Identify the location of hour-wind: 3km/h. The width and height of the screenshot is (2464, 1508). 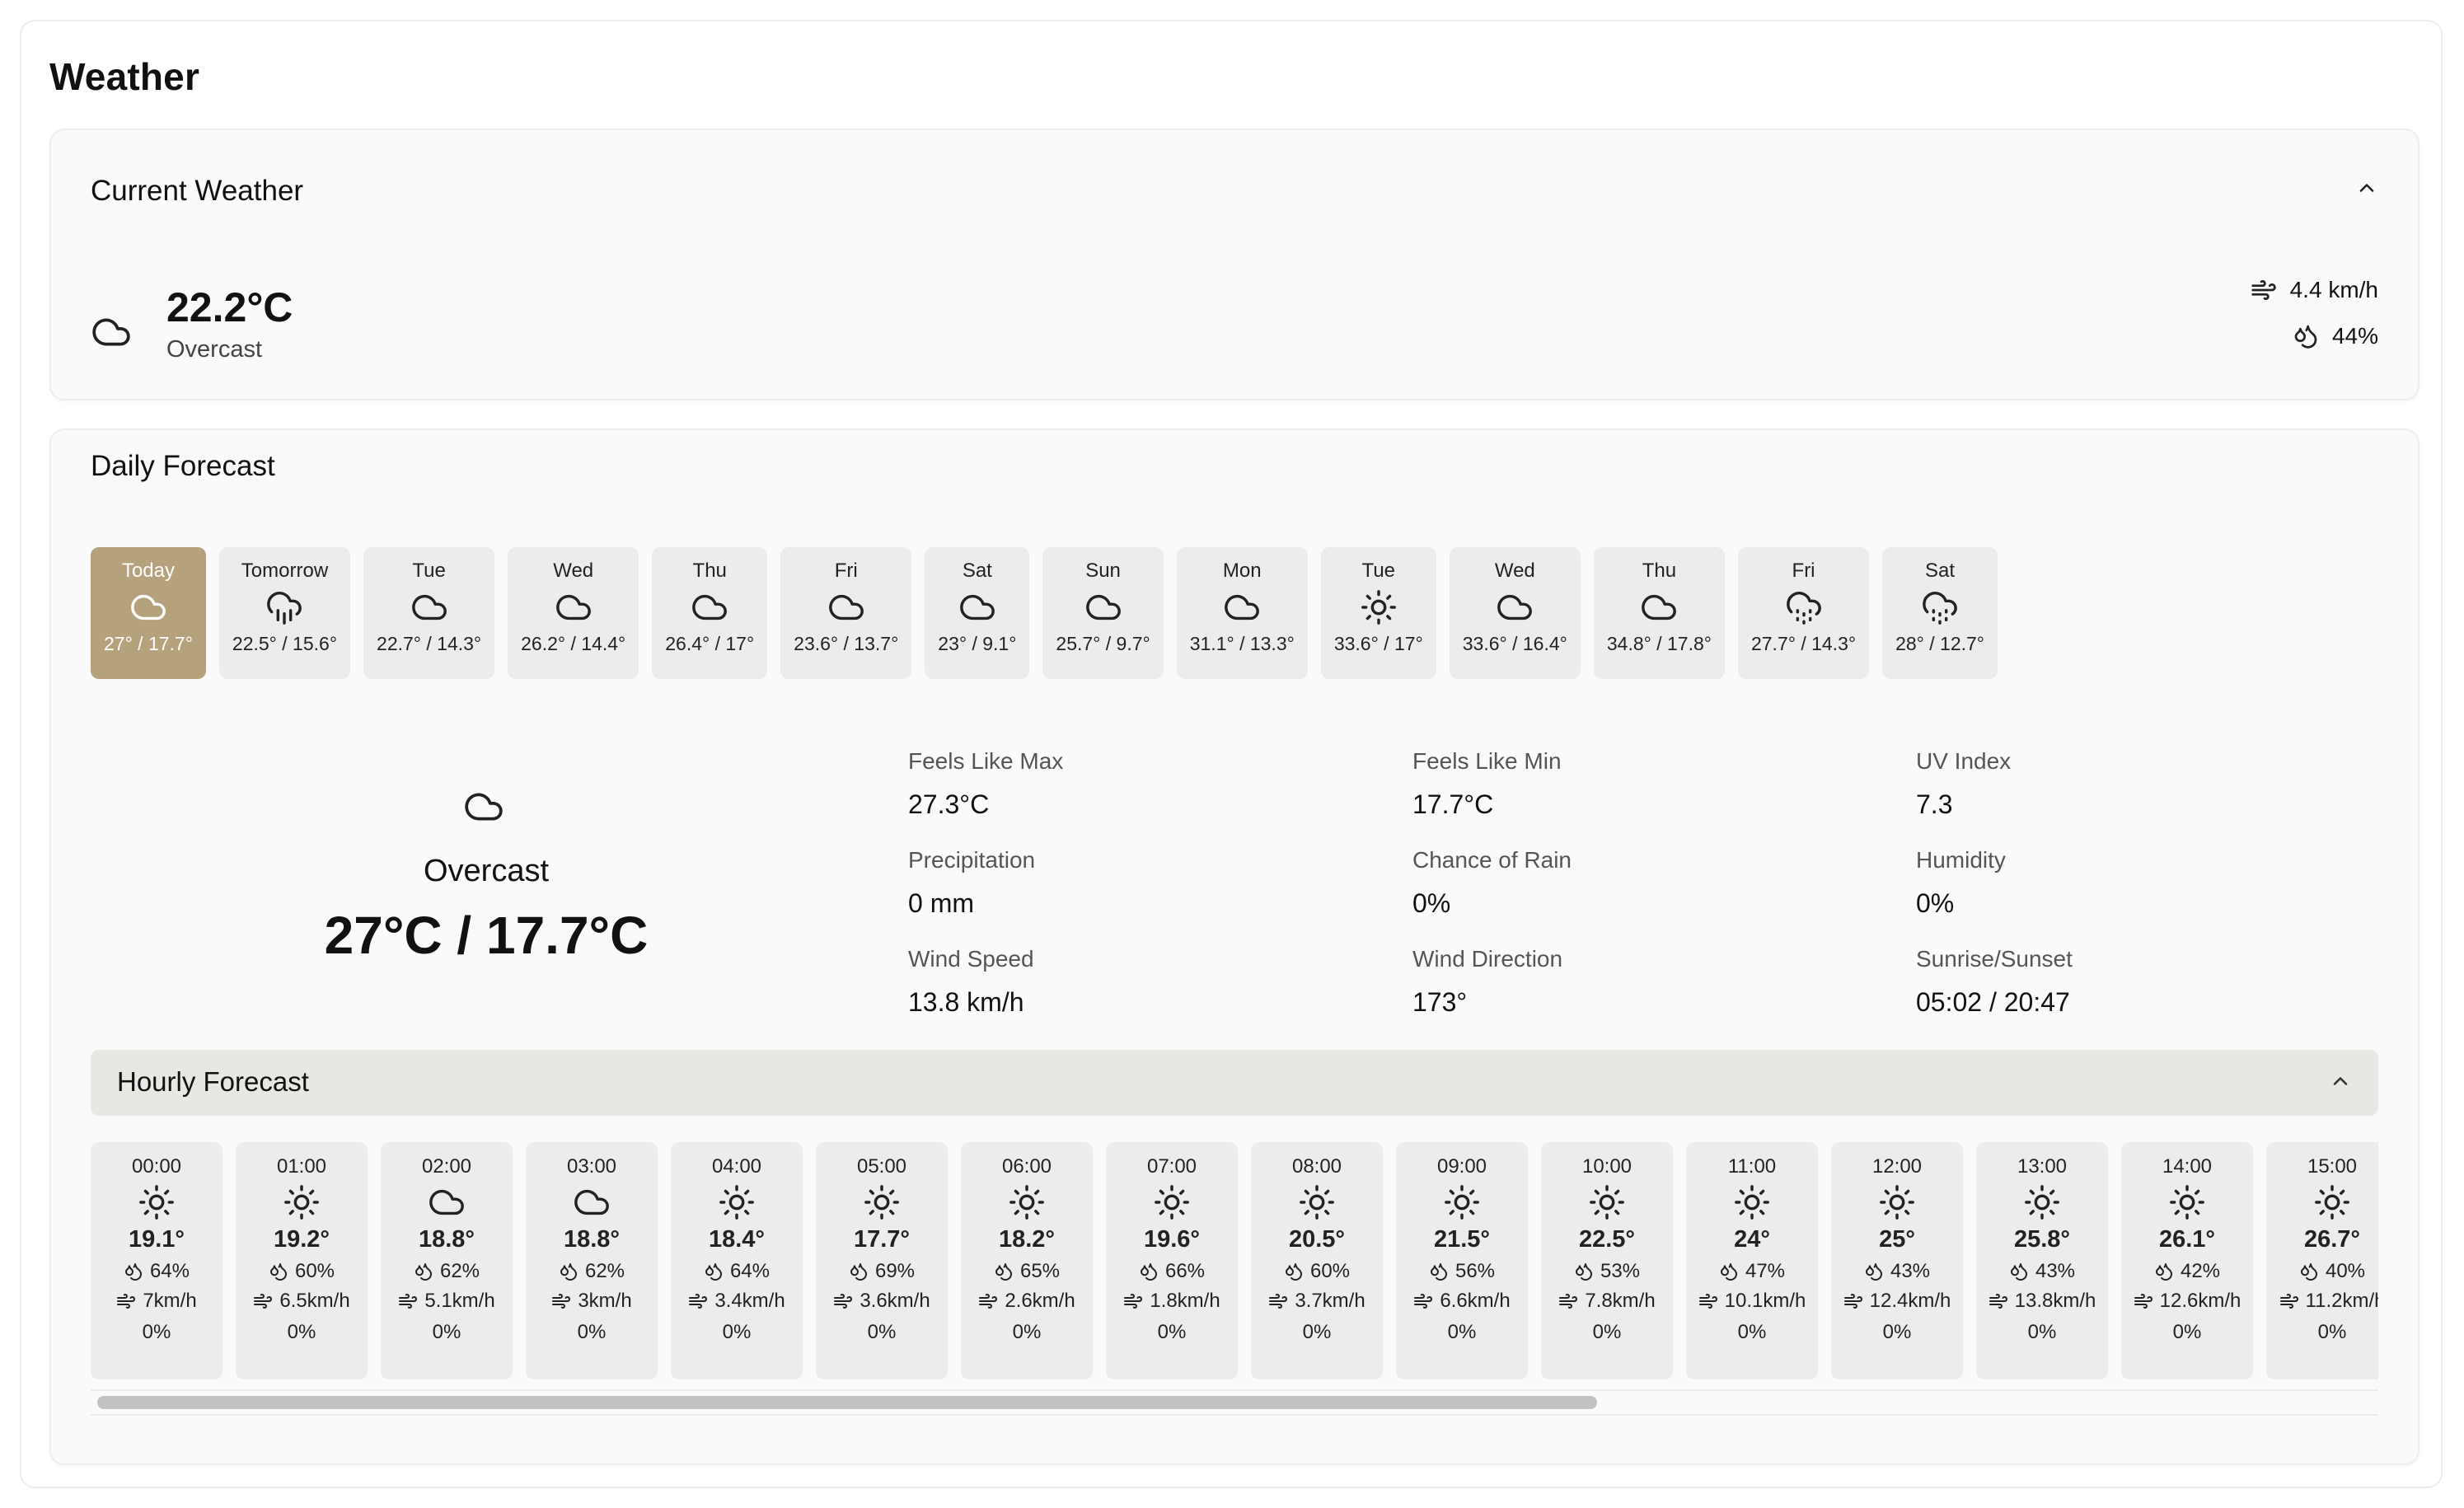
(591, 1301).